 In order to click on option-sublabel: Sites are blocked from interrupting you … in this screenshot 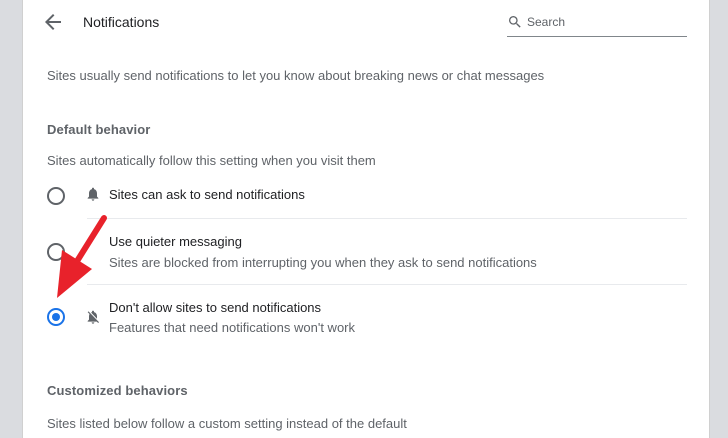, I will do `click(323, 262)`.